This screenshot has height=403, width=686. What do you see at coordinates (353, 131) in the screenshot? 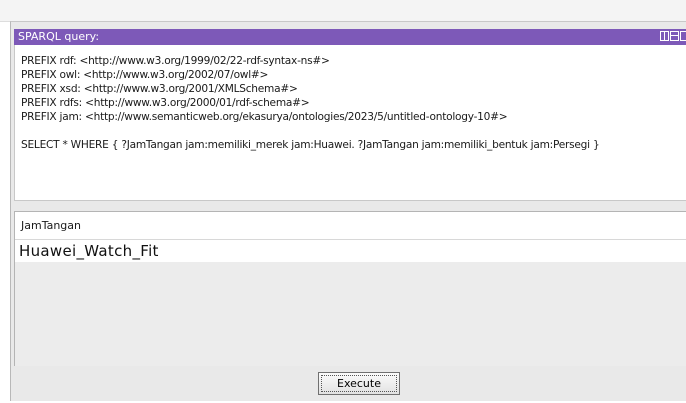
I see `query-line` at bounding box center [353, 131].